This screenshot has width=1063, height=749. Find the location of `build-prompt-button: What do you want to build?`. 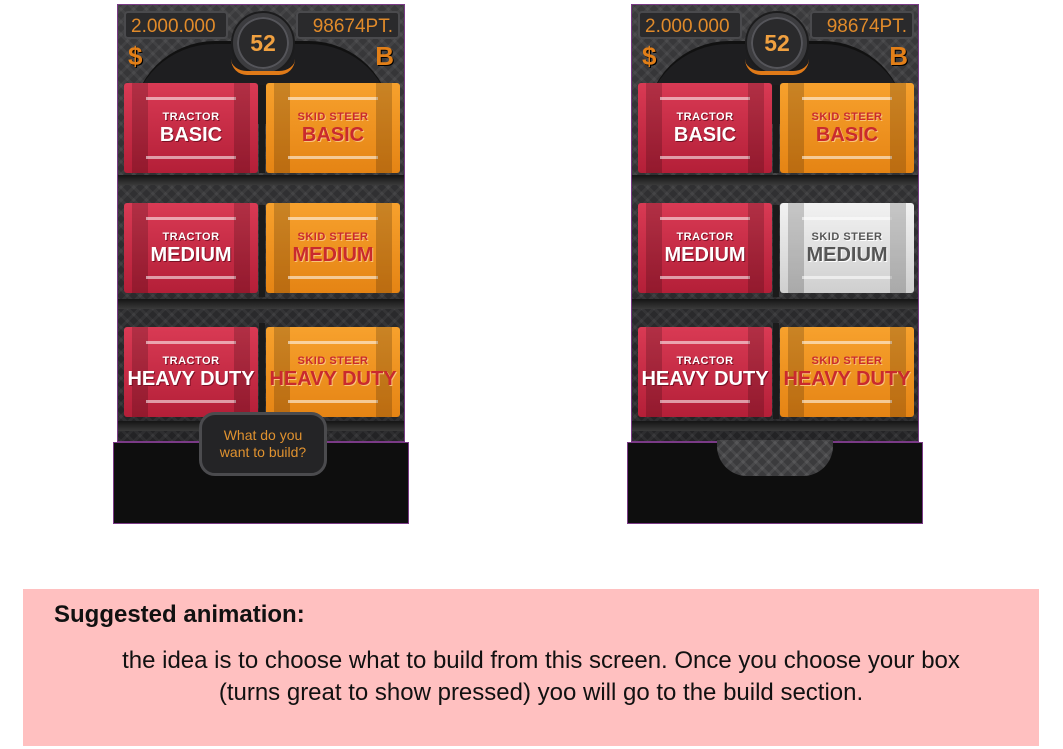

build-prompt-button: What do you want to build? is located at coordinates (263, 444).